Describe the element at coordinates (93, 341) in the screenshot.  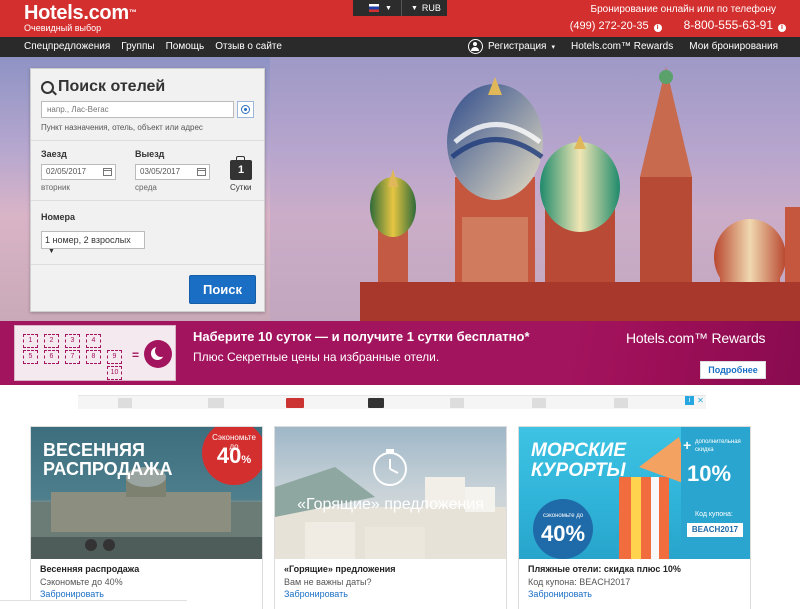
I see `stamp: 4` at that location.